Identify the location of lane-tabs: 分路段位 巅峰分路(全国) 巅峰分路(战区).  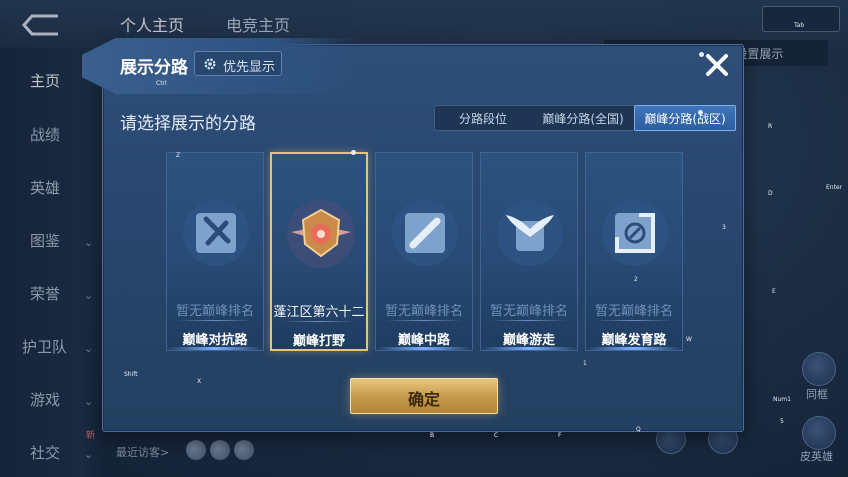
(585, 118).